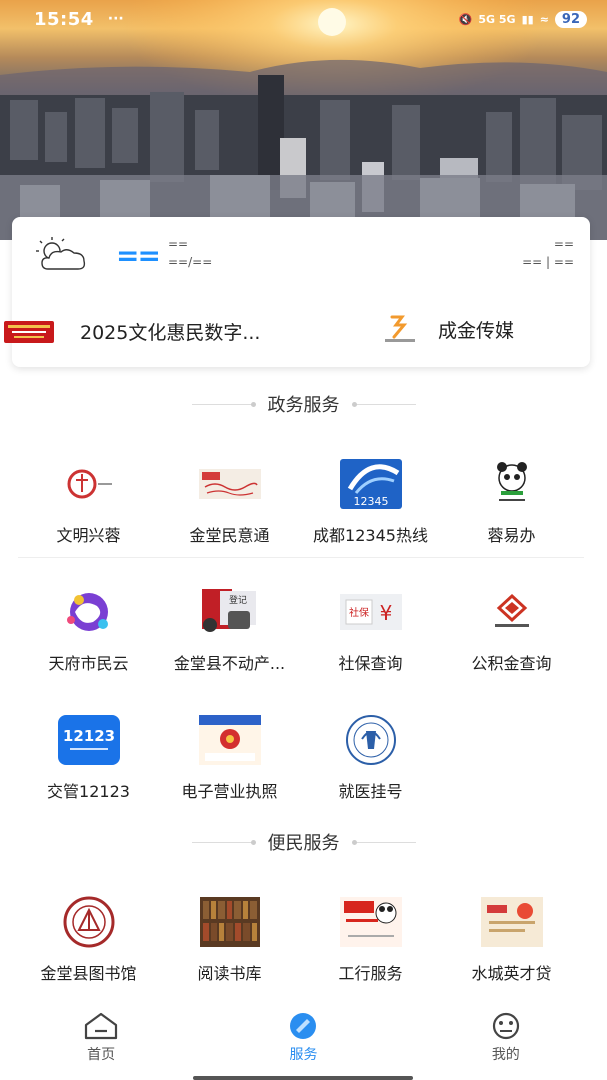  I want to click on tab-profile-label: 我的, so click(505, 1055).